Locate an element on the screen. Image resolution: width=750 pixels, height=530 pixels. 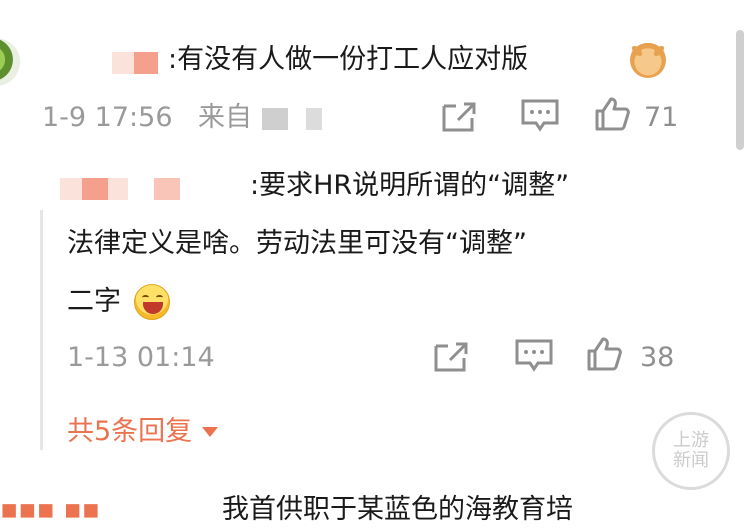
like-count: 71 is located at coordinates (661, 117).